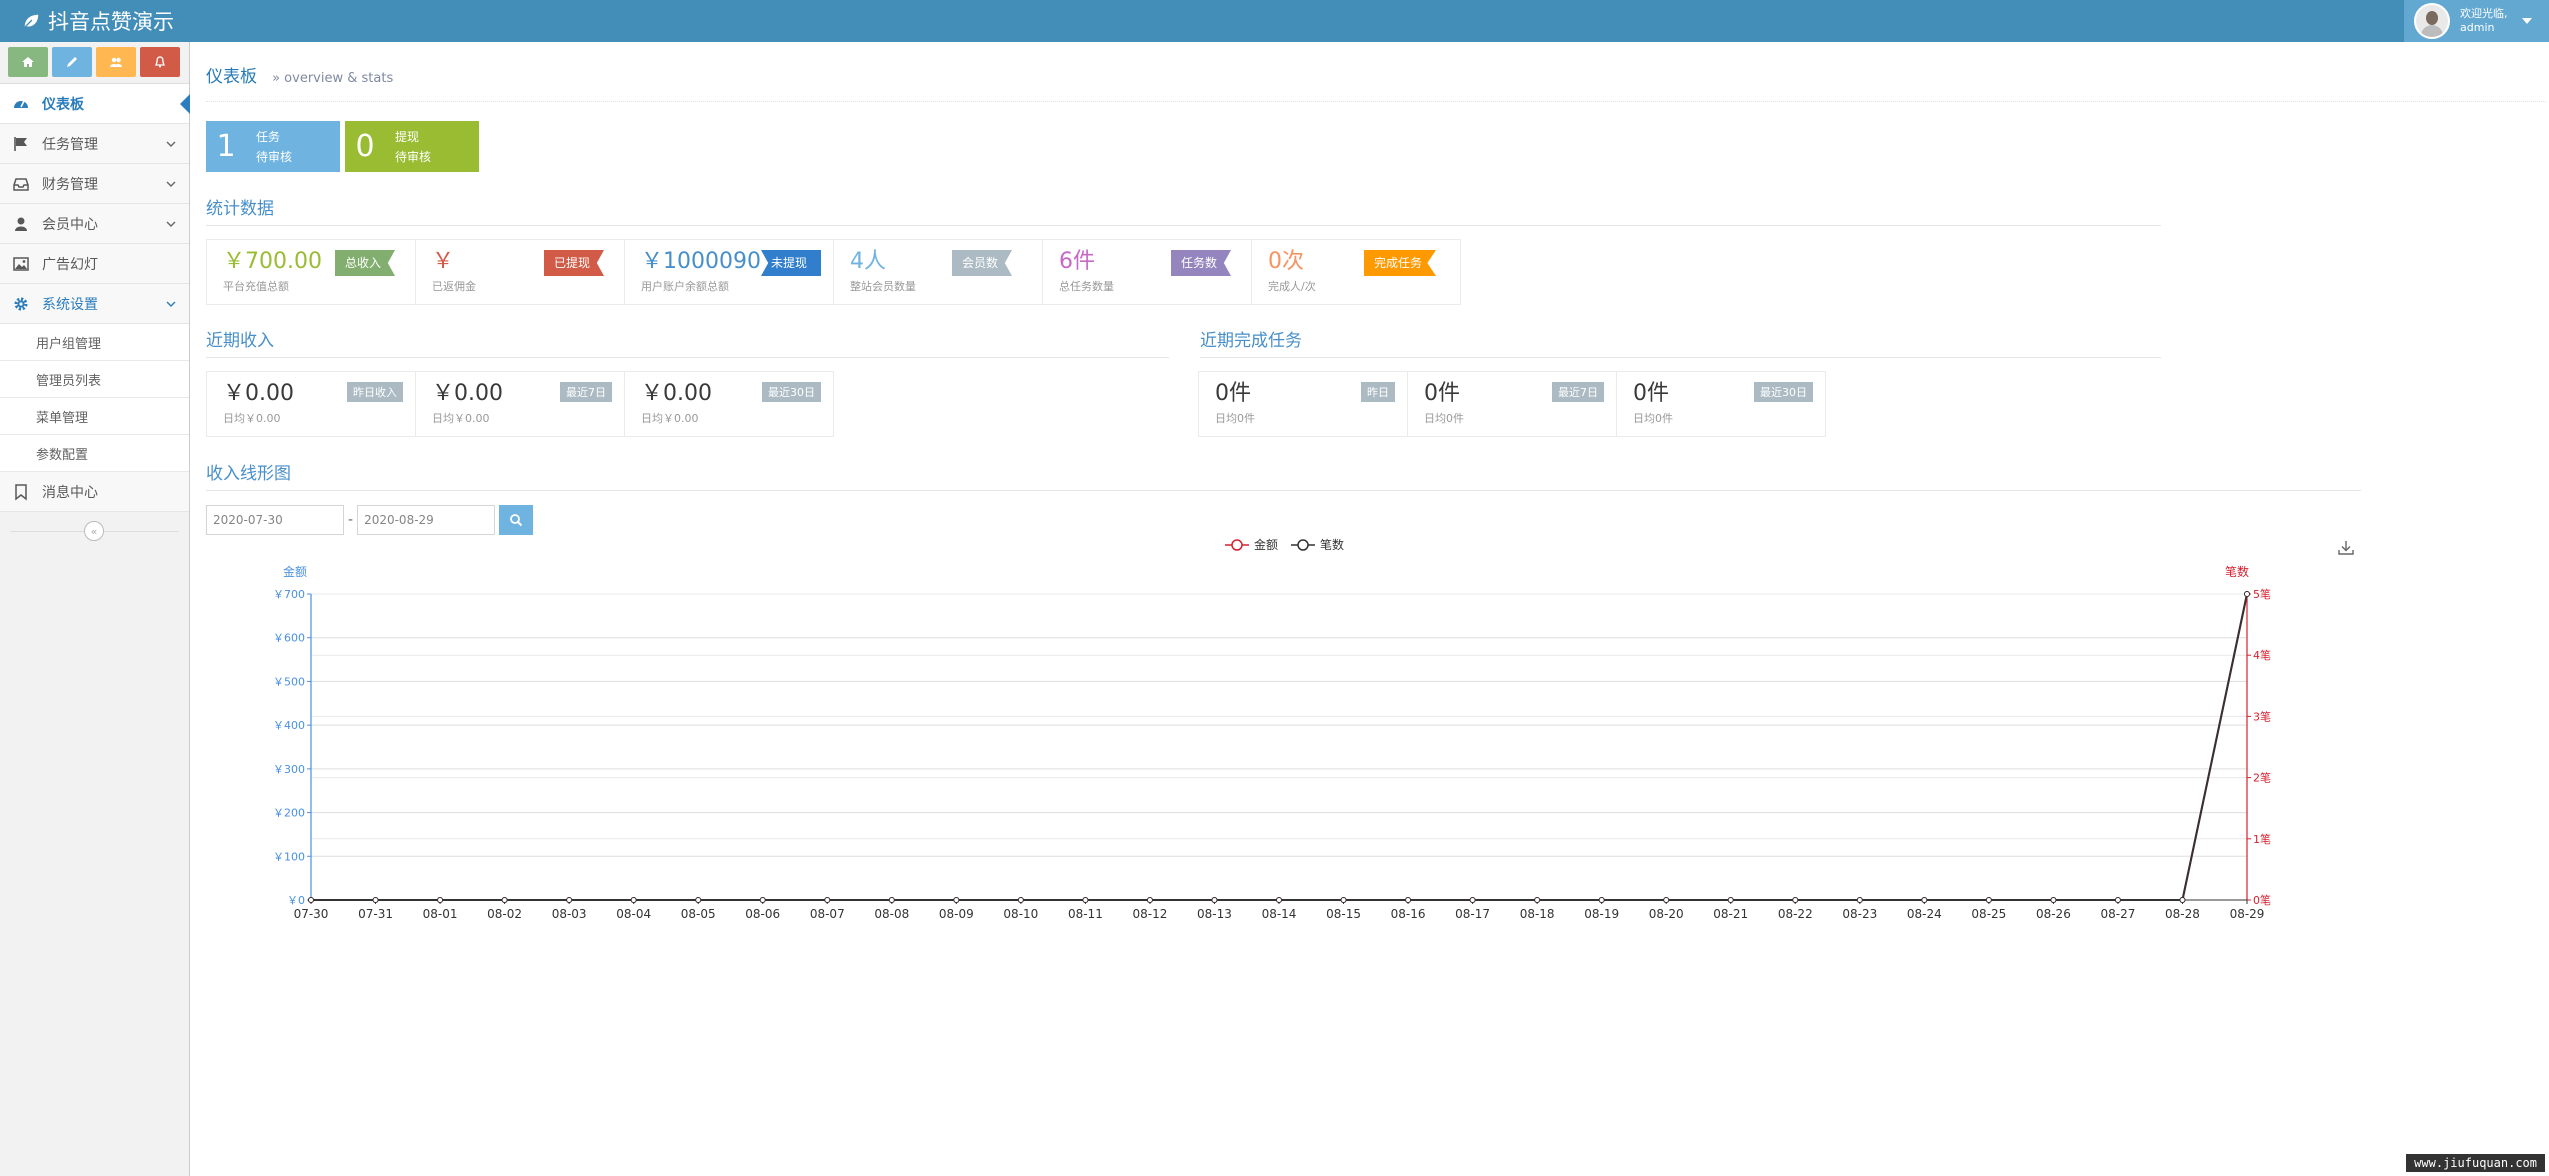 This screenshot has height=1176, width=2549. I want to click on stat-label: 平台充值总额, so click(256, 286).